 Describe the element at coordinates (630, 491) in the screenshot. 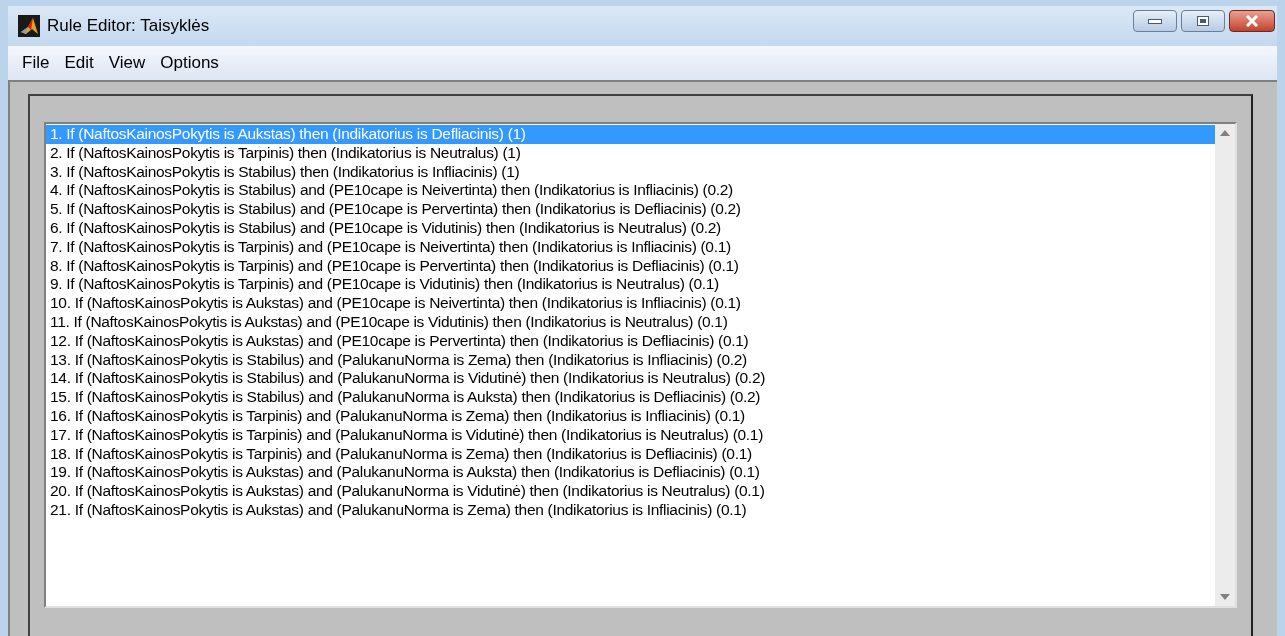

I see `rule-item: 20. If (NaftosKainosPokytis is Aukstas) and (PalukanuNorma is Vidutinė) then (Indikatorius is Neutralus) (0.1)` at that location.